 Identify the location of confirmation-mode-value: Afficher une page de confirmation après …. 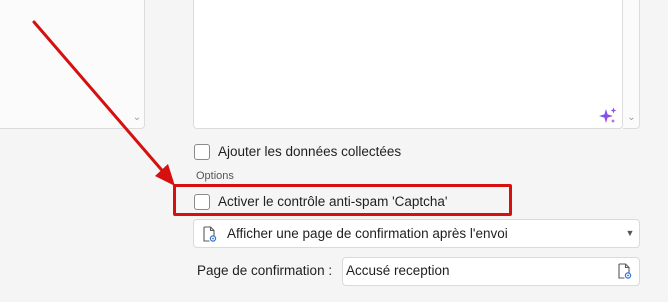
(367, 233).